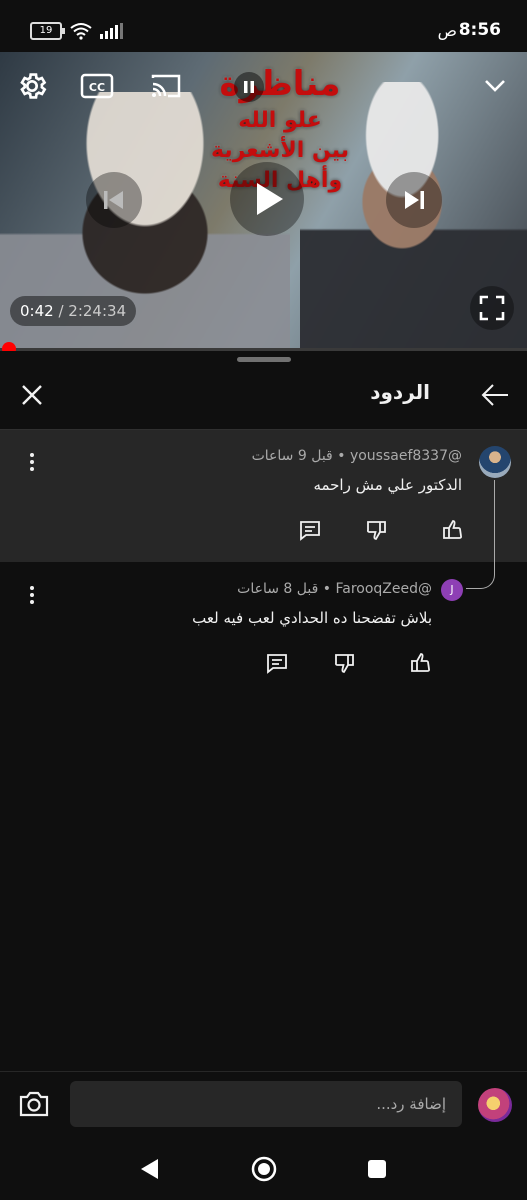 The width and height of the screenshot is (527, 1200). What do you see at coordinates (452, 590) in the screenshot?
I see `avatar: J` at bounding box center [452, 590].